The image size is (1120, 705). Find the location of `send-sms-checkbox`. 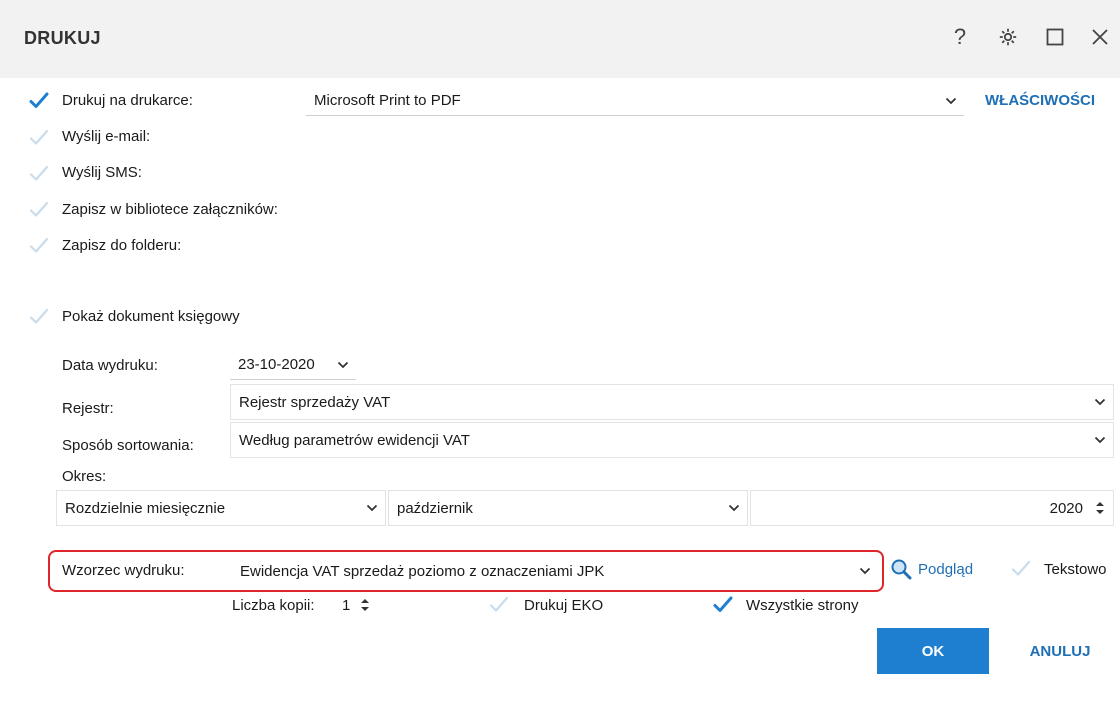

send-sms-checkbox is located at coordinates (39, 174).